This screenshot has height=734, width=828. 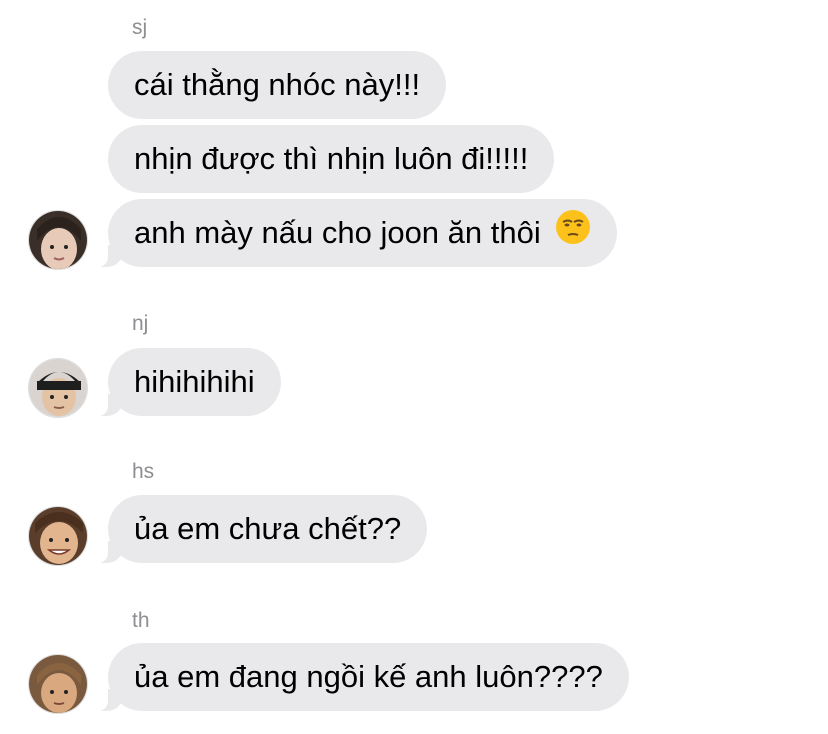 I want to click on message-text: cái thằng nhóc này!!!, so click(x=277, y=84).